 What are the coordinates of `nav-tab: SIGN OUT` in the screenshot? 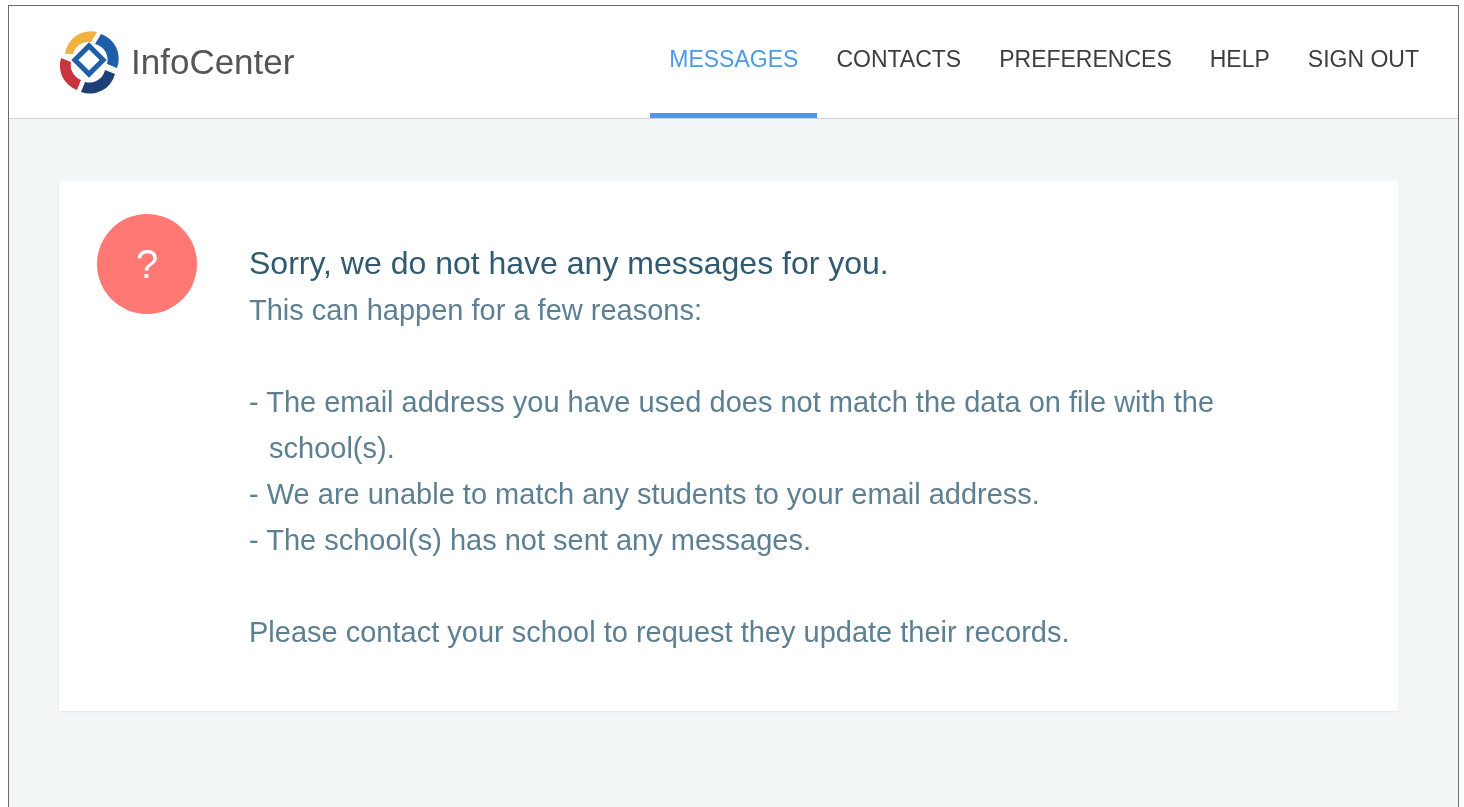 It's located at (1363, 62).